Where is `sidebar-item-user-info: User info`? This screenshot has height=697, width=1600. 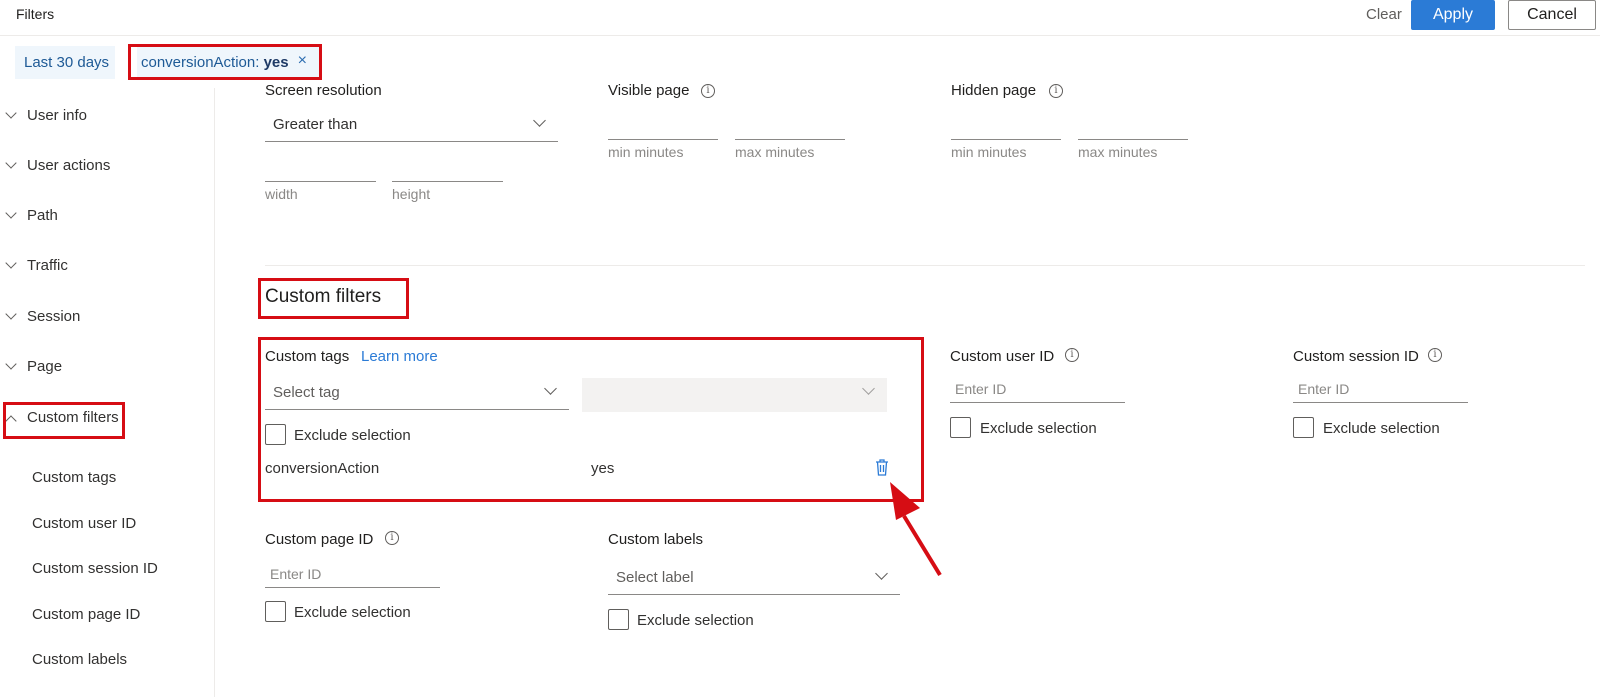 sidebar-item-user-info: User info is located at coordinates (107, 122).